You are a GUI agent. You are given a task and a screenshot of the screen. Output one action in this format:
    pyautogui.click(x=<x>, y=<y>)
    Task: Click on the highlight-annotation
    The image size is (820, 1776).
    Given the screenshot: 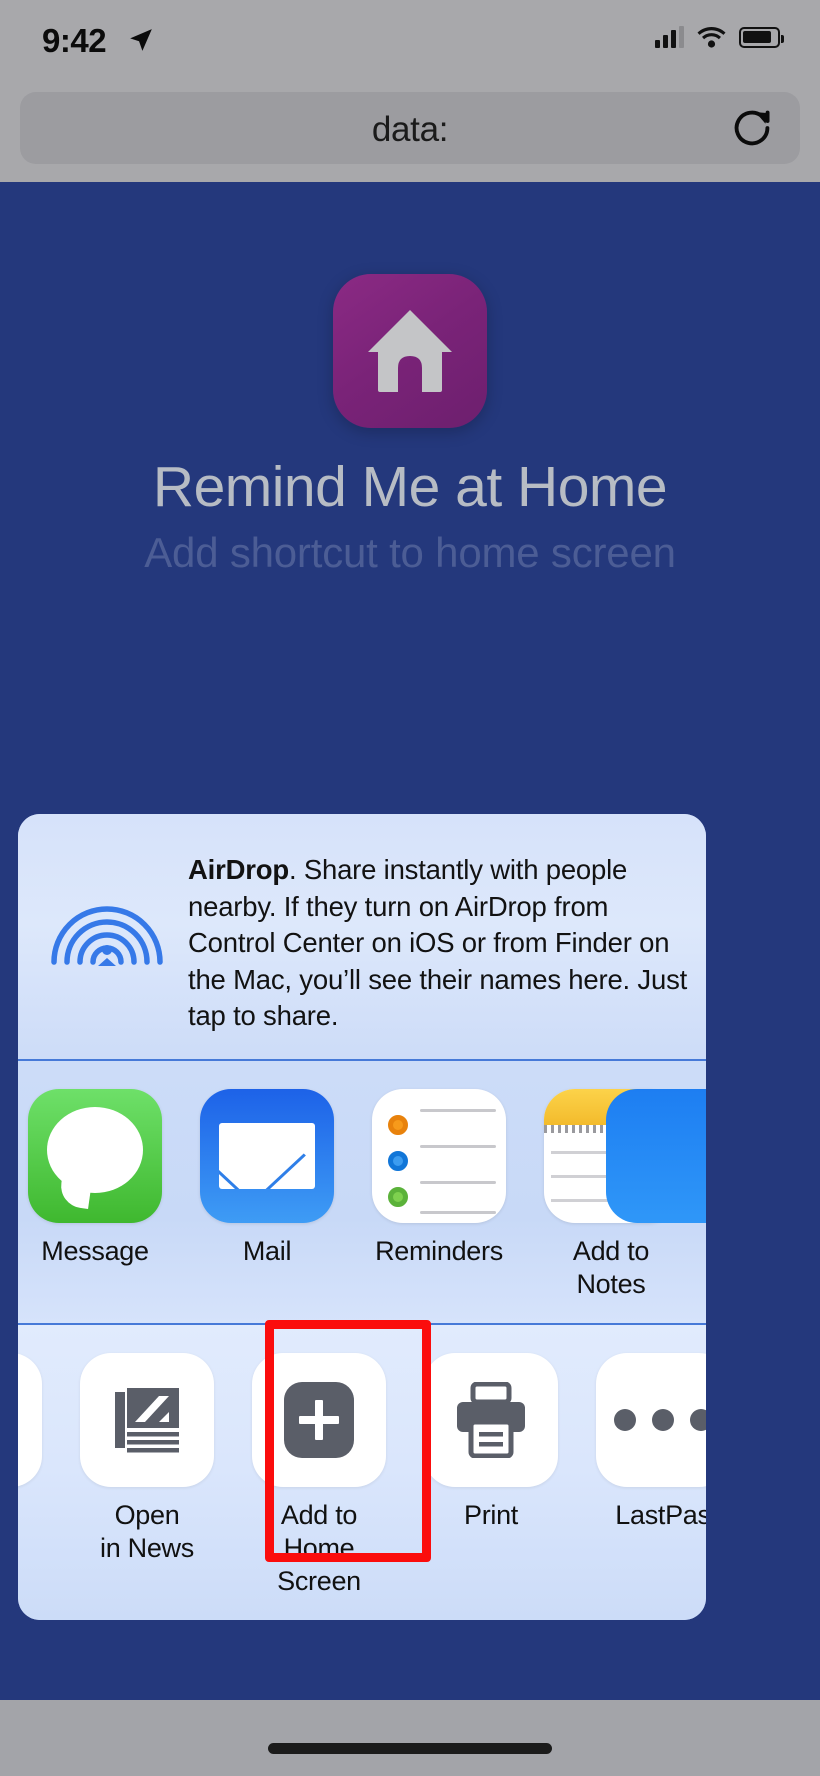 What is the action you would take?
    pyautogui.click(x=348, y=1441)
    